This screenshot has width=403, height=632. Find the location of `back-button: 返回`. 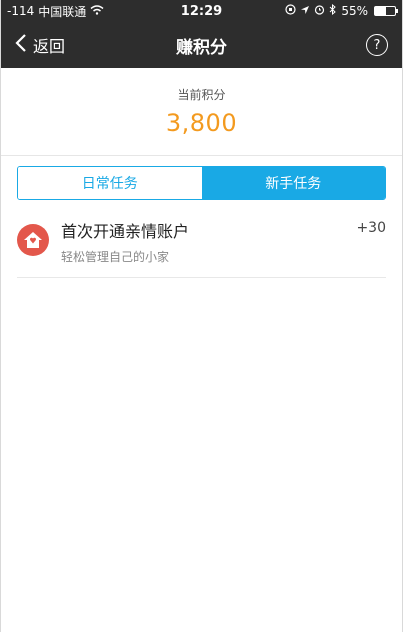

back-button: 返回 is located at coordinates (40, 45).